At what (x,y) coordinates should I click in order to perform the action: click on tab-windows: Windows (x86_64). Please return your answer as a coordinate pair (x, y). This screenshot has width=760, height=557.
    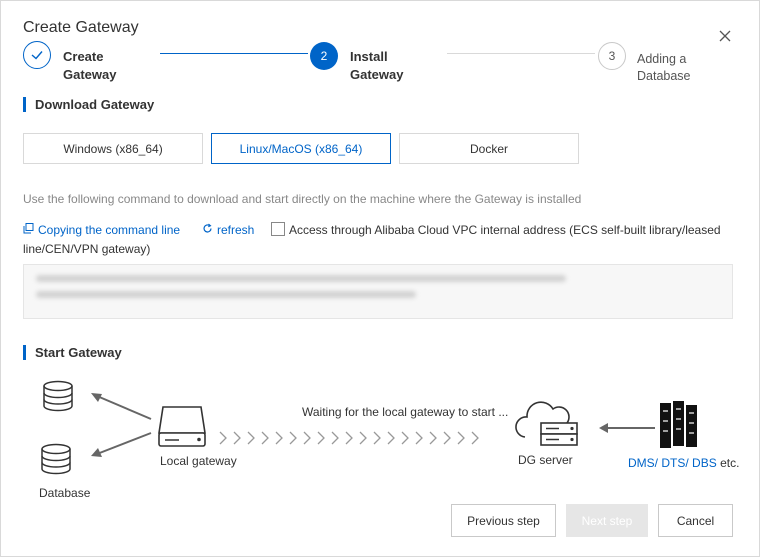
    Looking at the image, I should click on (113, 148).